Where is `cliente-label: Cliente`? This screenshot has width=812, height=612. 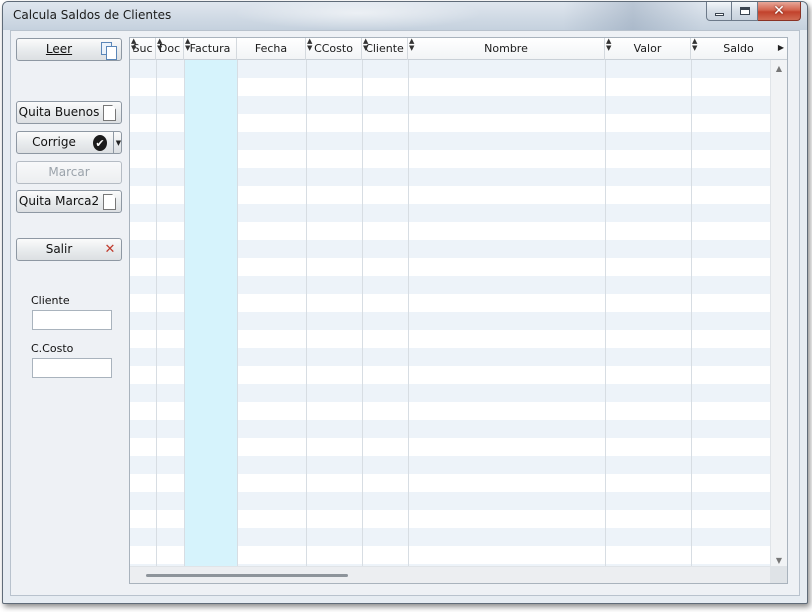 cliente-label: Cliente is located at coordinates (50, 300).